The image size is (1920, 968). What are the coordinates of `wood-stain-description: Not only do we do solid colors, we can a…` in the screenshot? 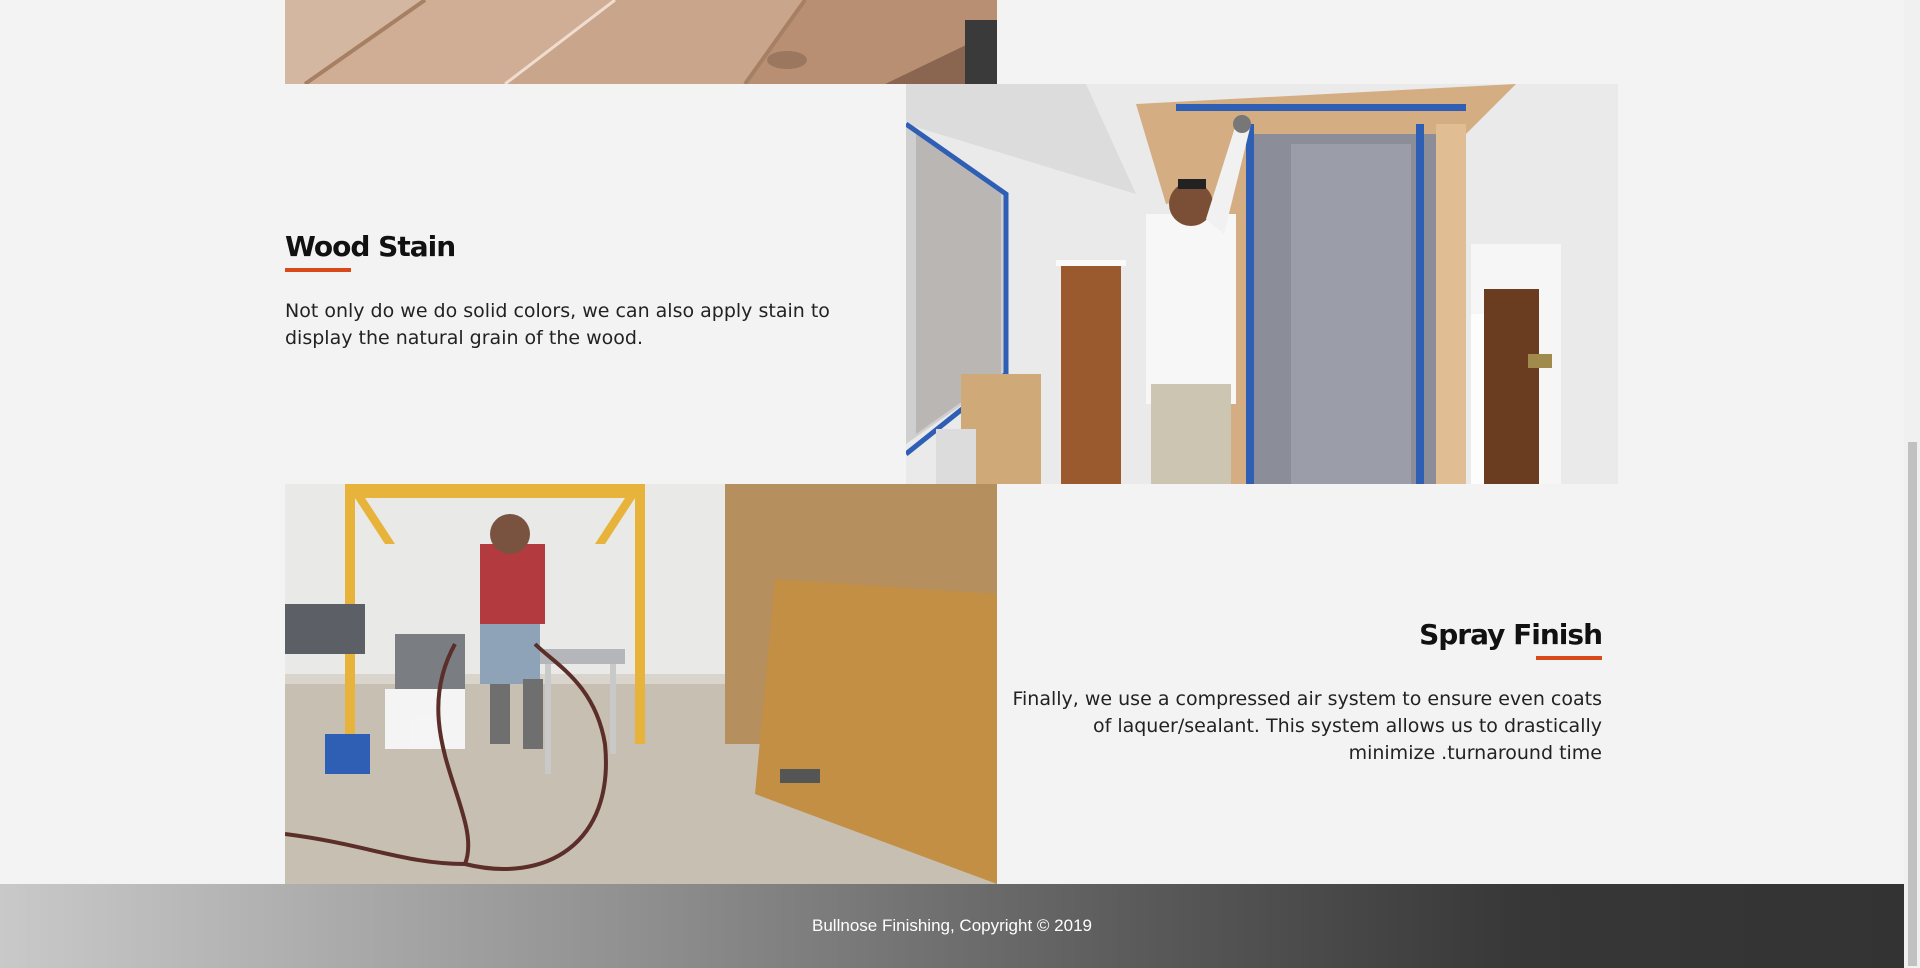 It's located at (557, 324).